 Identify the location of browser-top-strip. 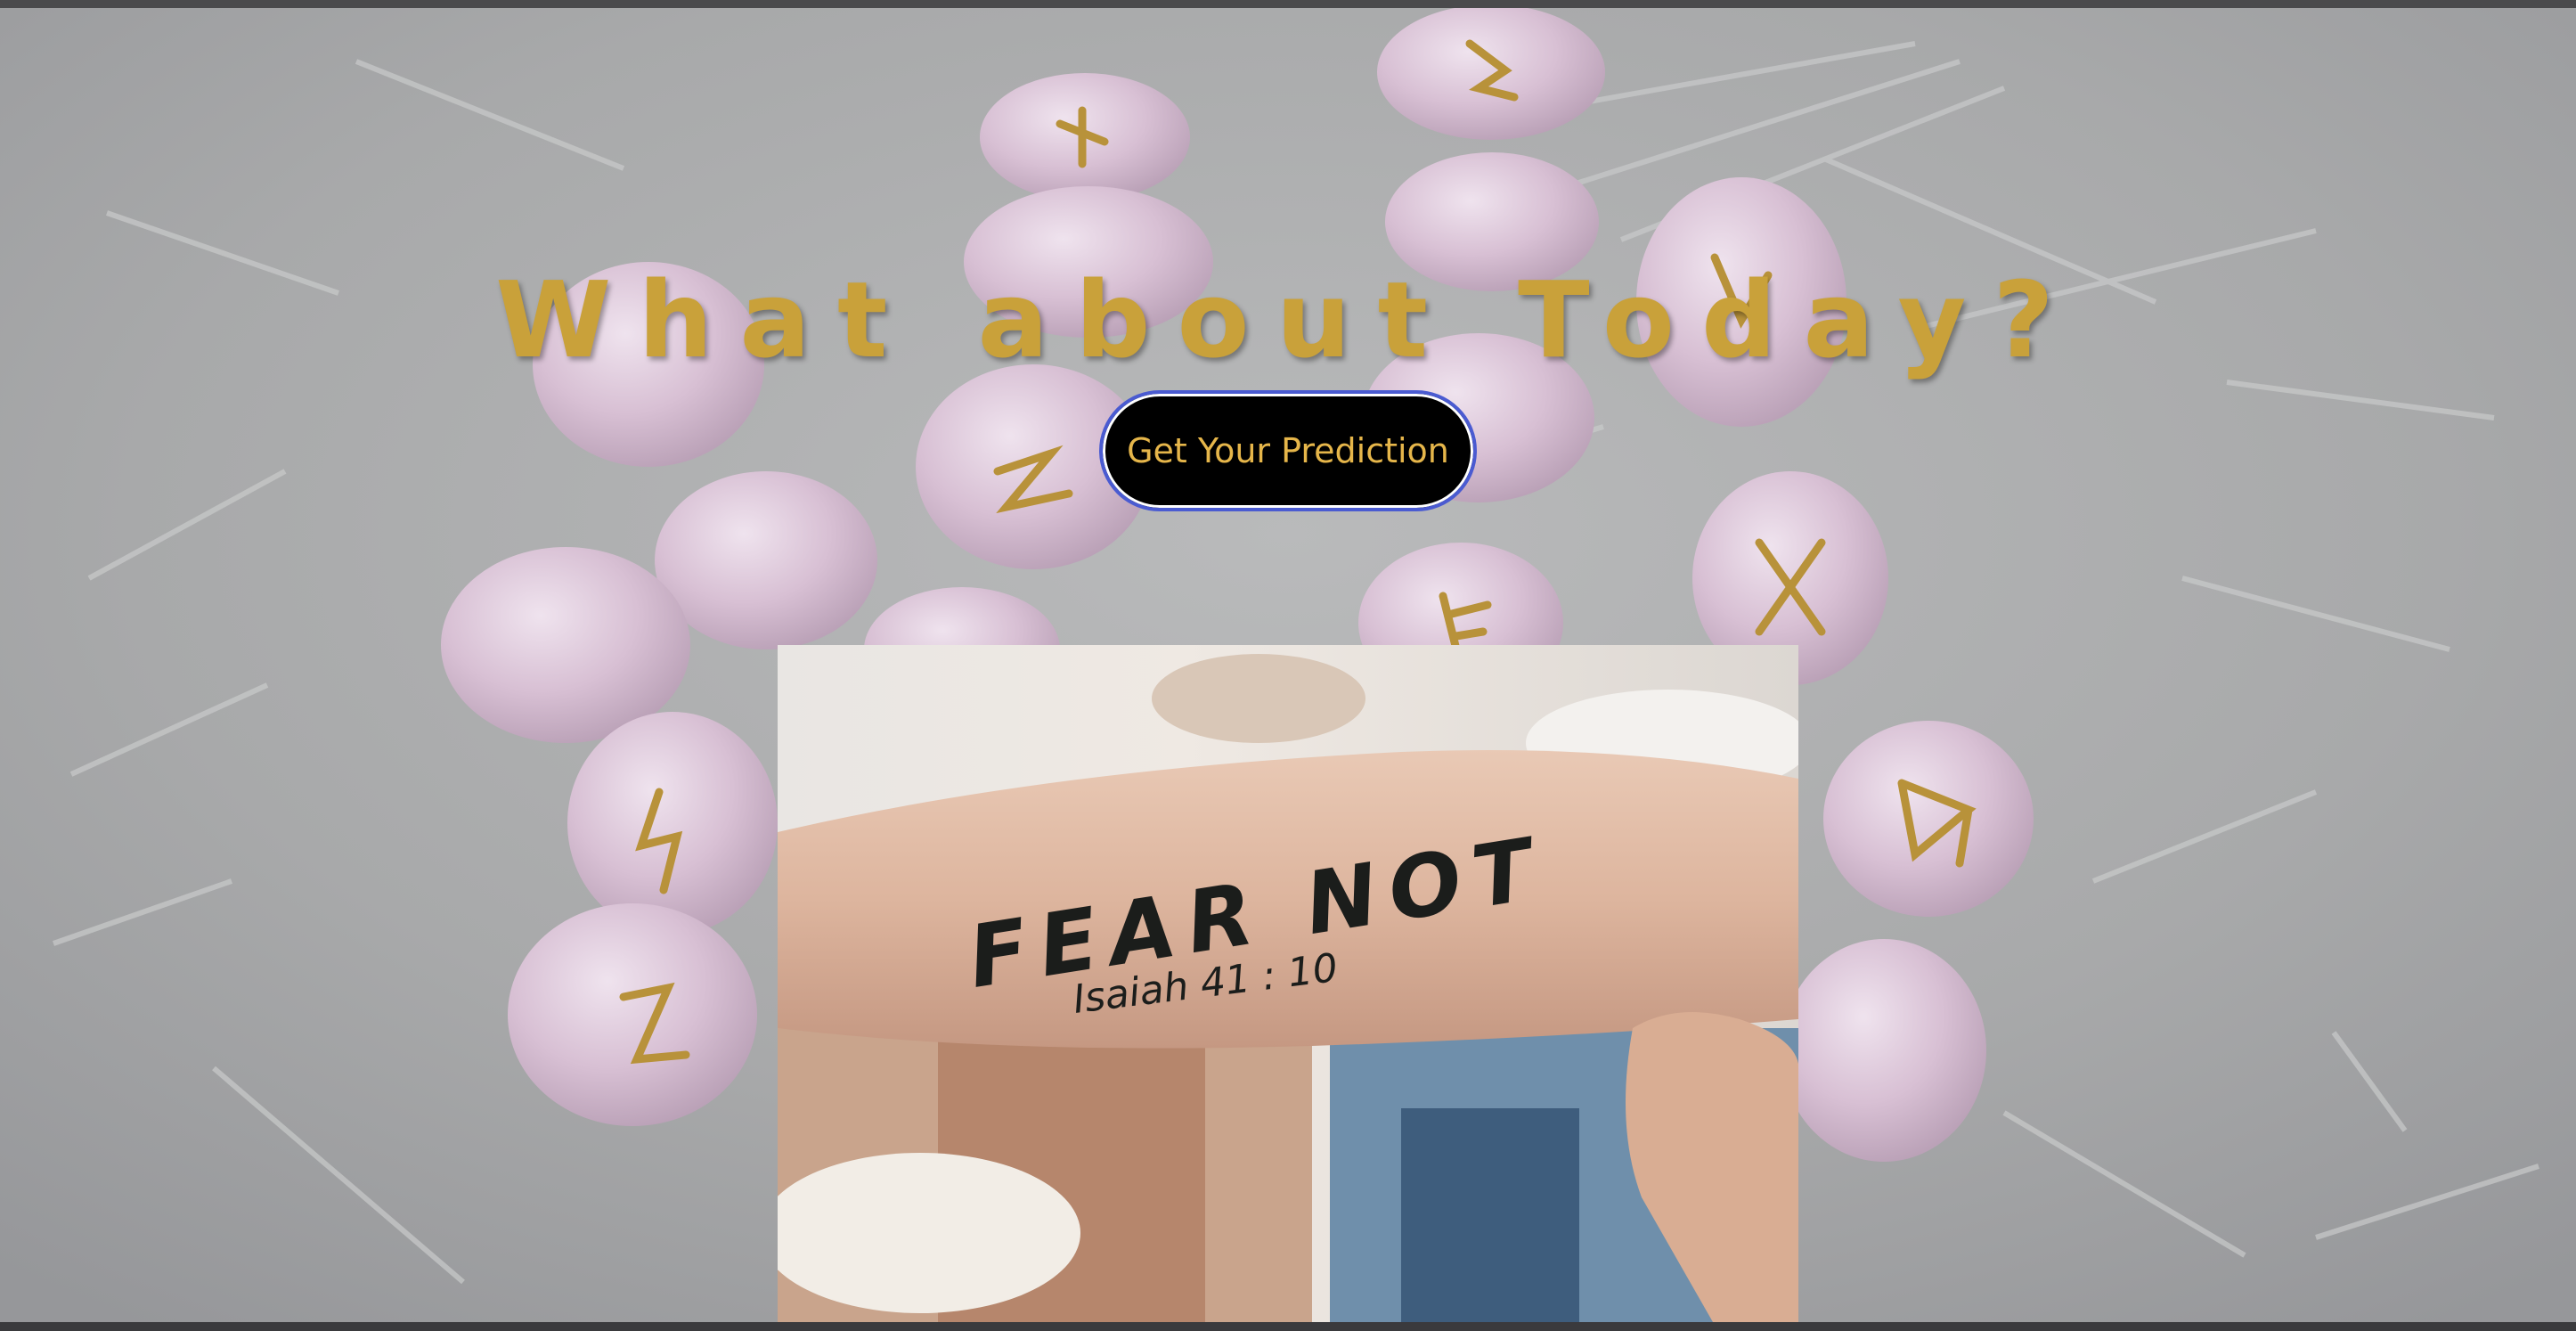
(1288, 4).